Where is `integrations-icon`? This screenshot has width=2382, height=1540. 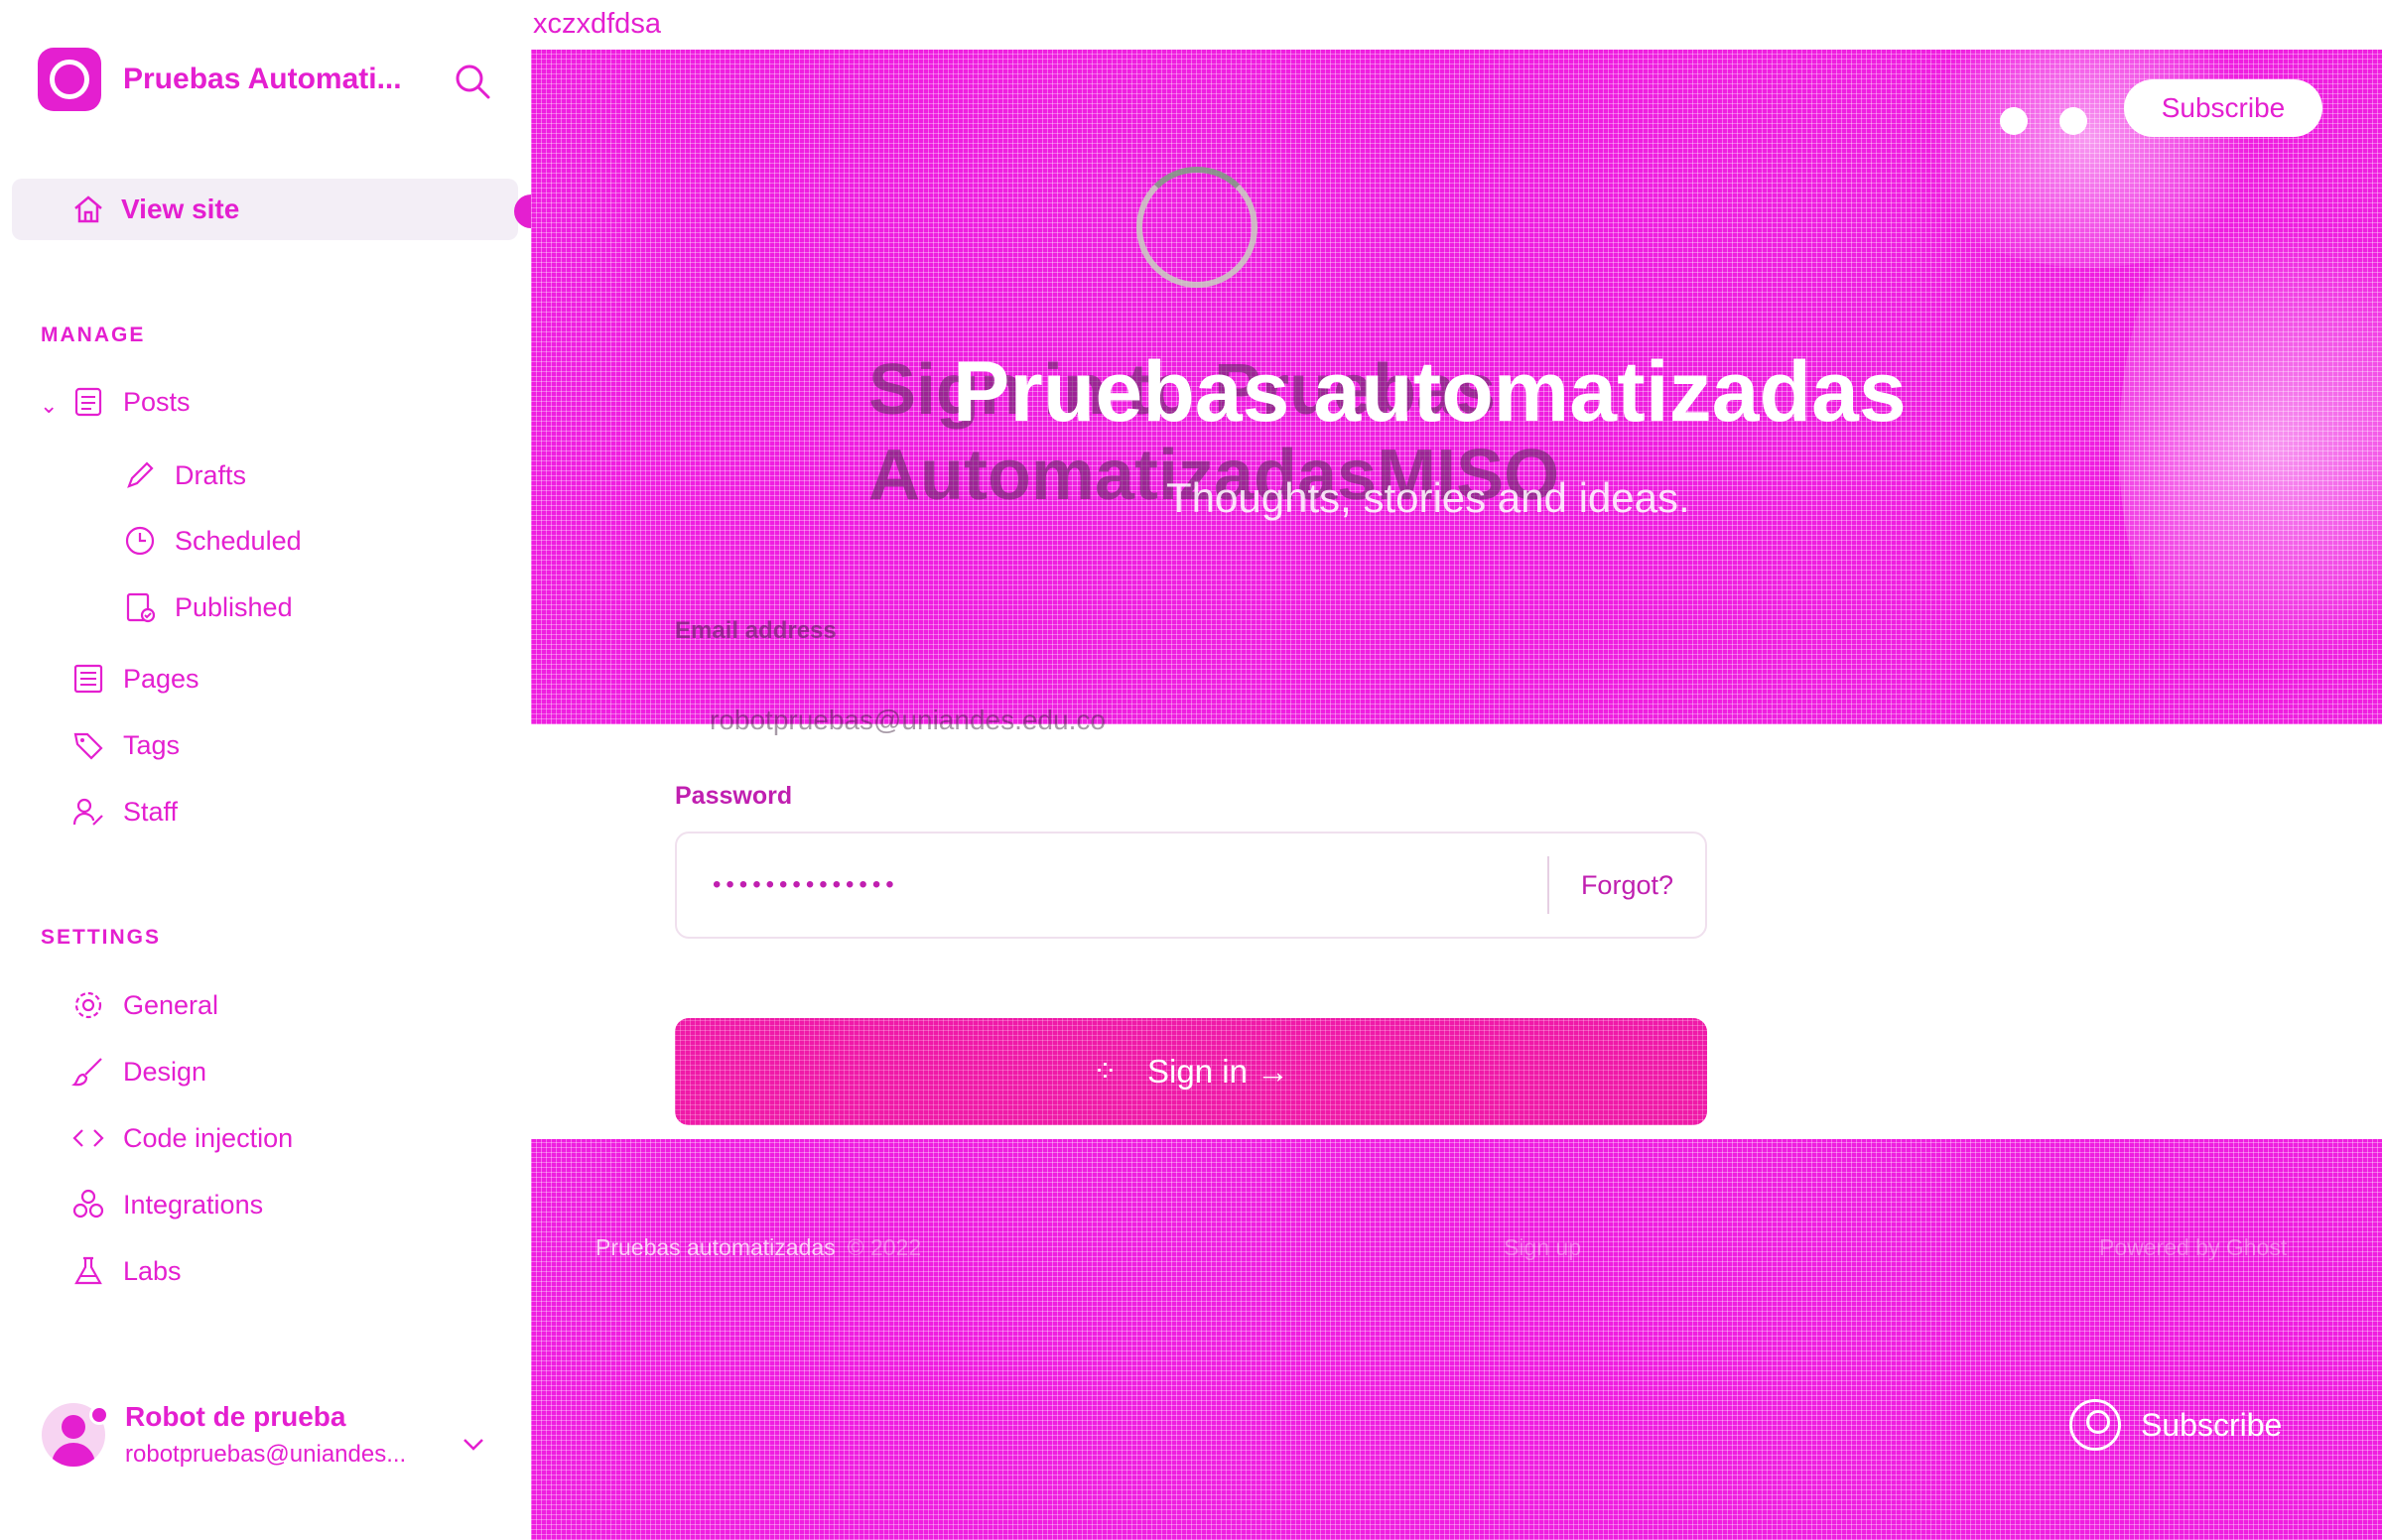
integrations-icon is located at coordinates (88, 1204).